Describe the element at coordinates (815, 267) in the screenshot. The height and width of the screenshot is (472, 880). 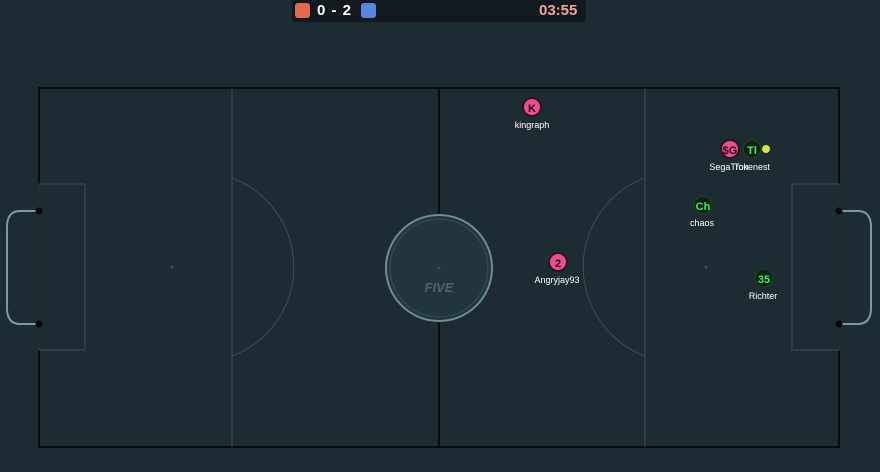
I see `right-penalty-box` at that location.